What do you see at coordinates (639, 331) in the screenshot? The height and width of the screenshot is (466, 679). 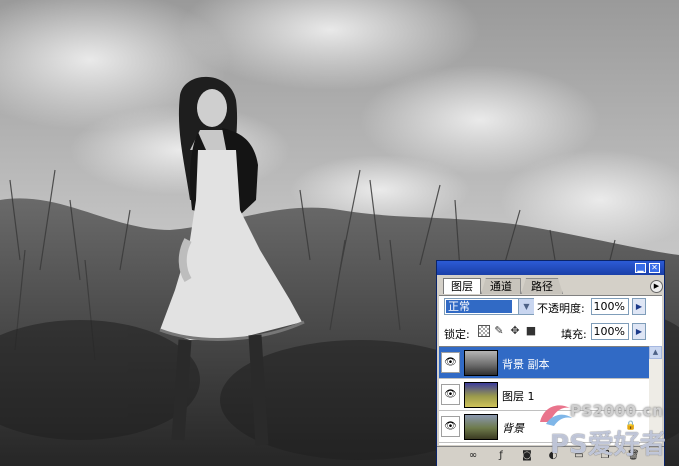 I see `fill-slider-arrow-icon: ▶` at bounding box center [639, 331].